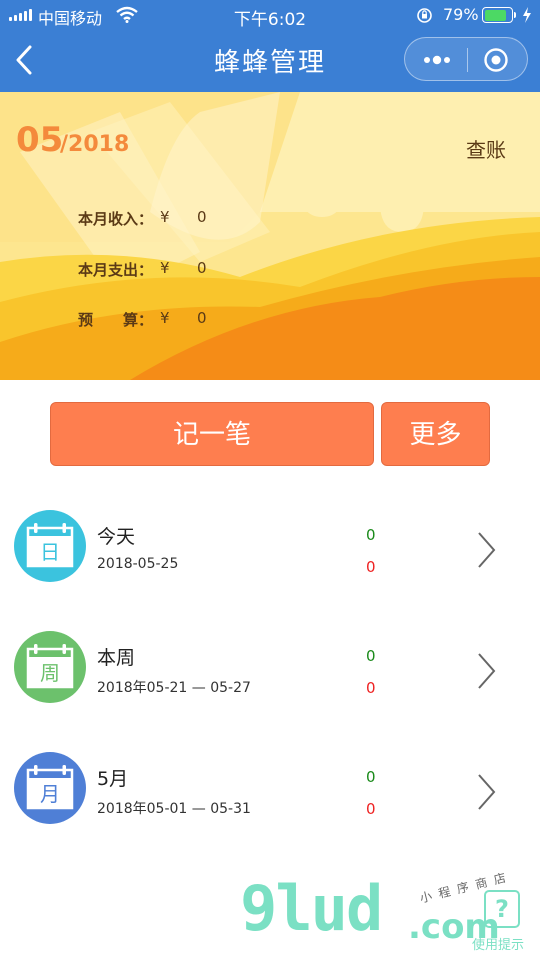 The height and width of the screenshot is (960, 540). What do you see at coordinates (116, 270) in the screenshot?
I see `expense-label: 本月支出：` at bounding box center [116, 270].